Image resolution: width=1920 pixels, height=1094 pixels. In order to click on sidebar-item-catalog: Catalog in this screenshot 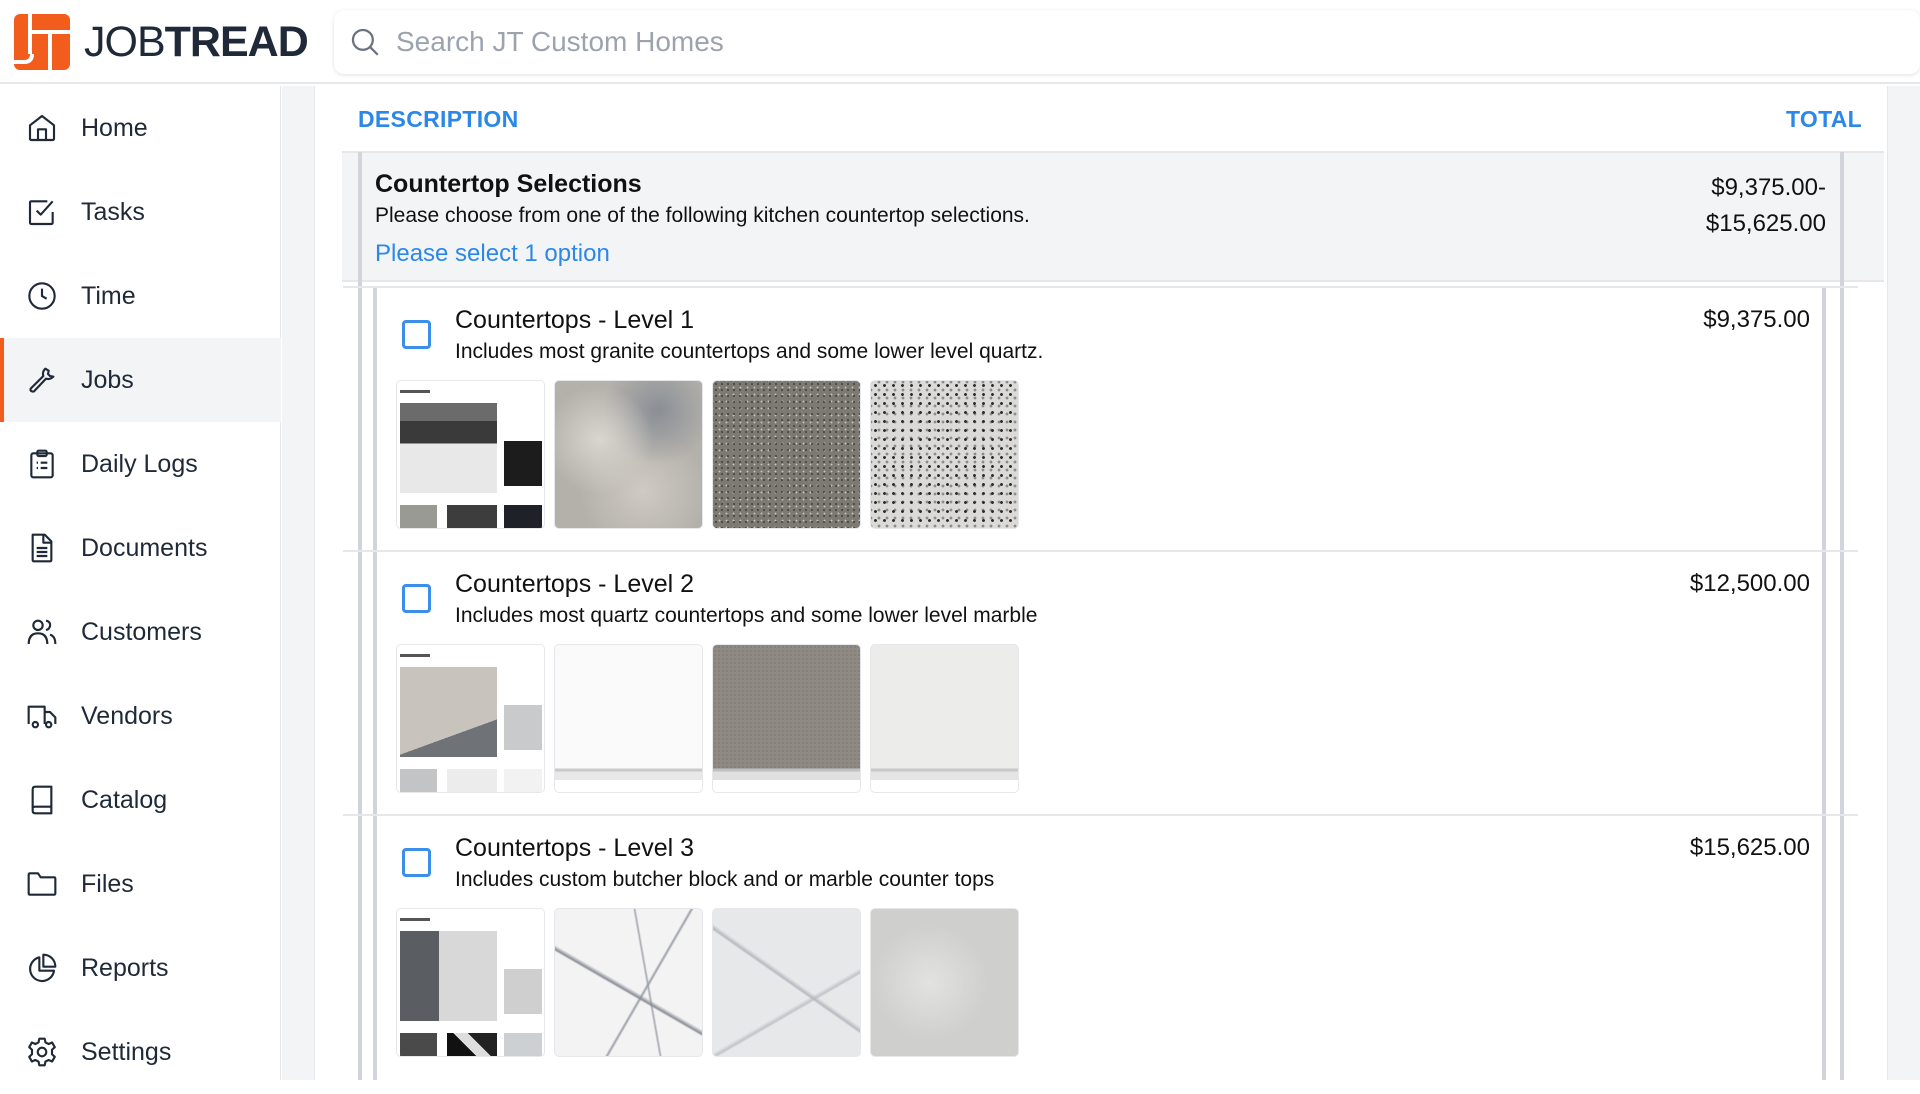, I will do `click(140, 800)`.